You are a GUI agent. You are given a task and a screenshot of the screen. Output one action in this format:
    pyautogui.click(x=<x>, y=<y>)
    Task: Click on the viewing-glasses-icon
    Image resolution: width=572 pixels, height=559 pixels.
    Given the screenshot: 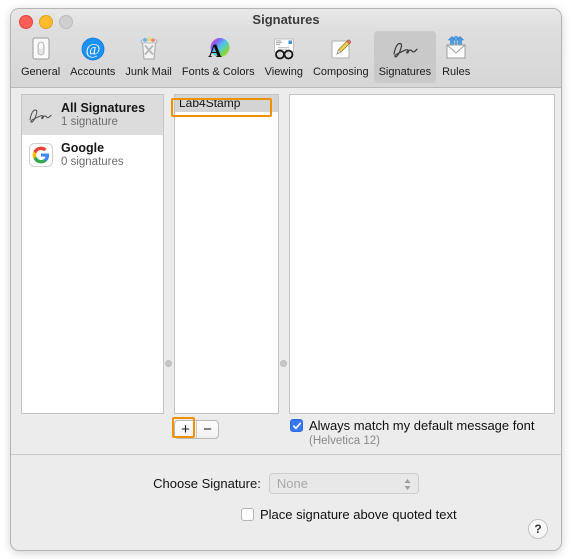 What is the action you would take?
    pyautogui.click(x=284, y=49)
    